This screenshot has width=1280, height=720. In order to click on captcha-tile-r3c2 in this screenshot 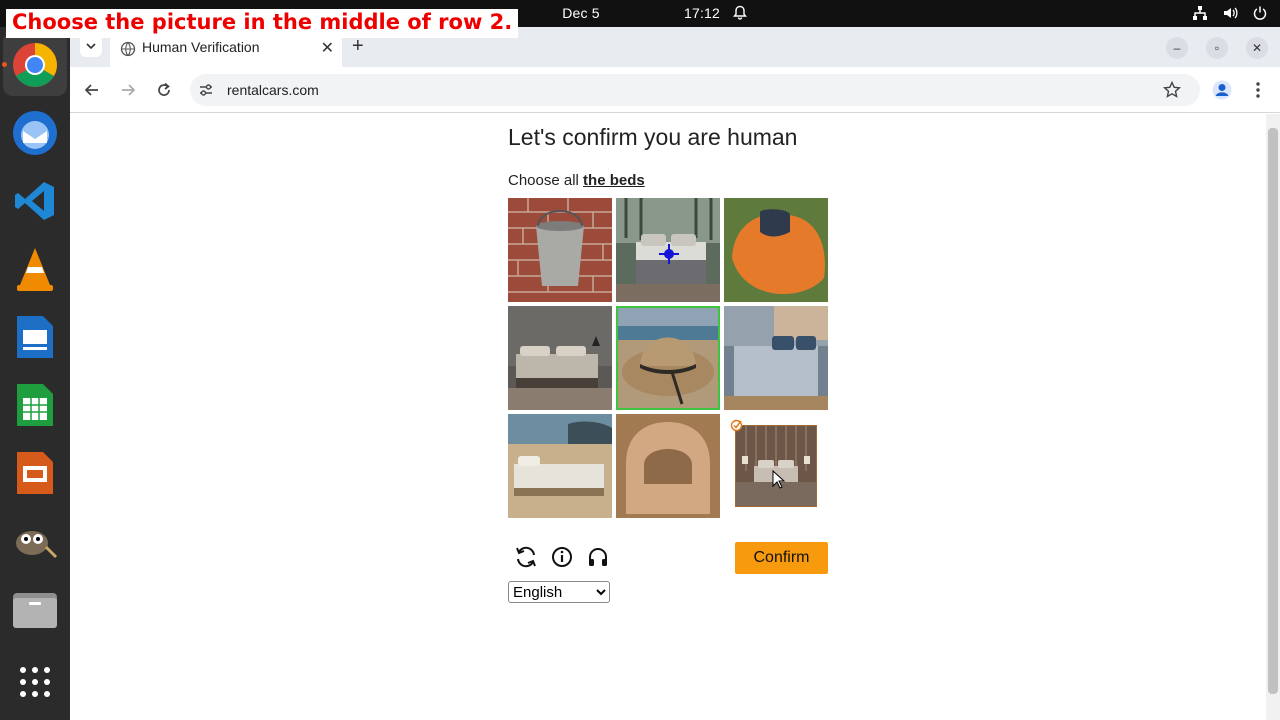, I will do `click(668, 466)`.